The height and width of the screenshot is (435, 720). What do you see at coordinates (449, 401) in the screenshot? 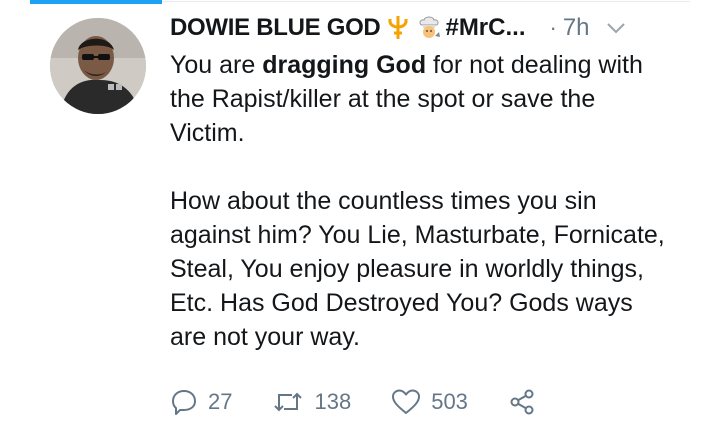
I see `like-count: 503` at bounding box center [449, 401].